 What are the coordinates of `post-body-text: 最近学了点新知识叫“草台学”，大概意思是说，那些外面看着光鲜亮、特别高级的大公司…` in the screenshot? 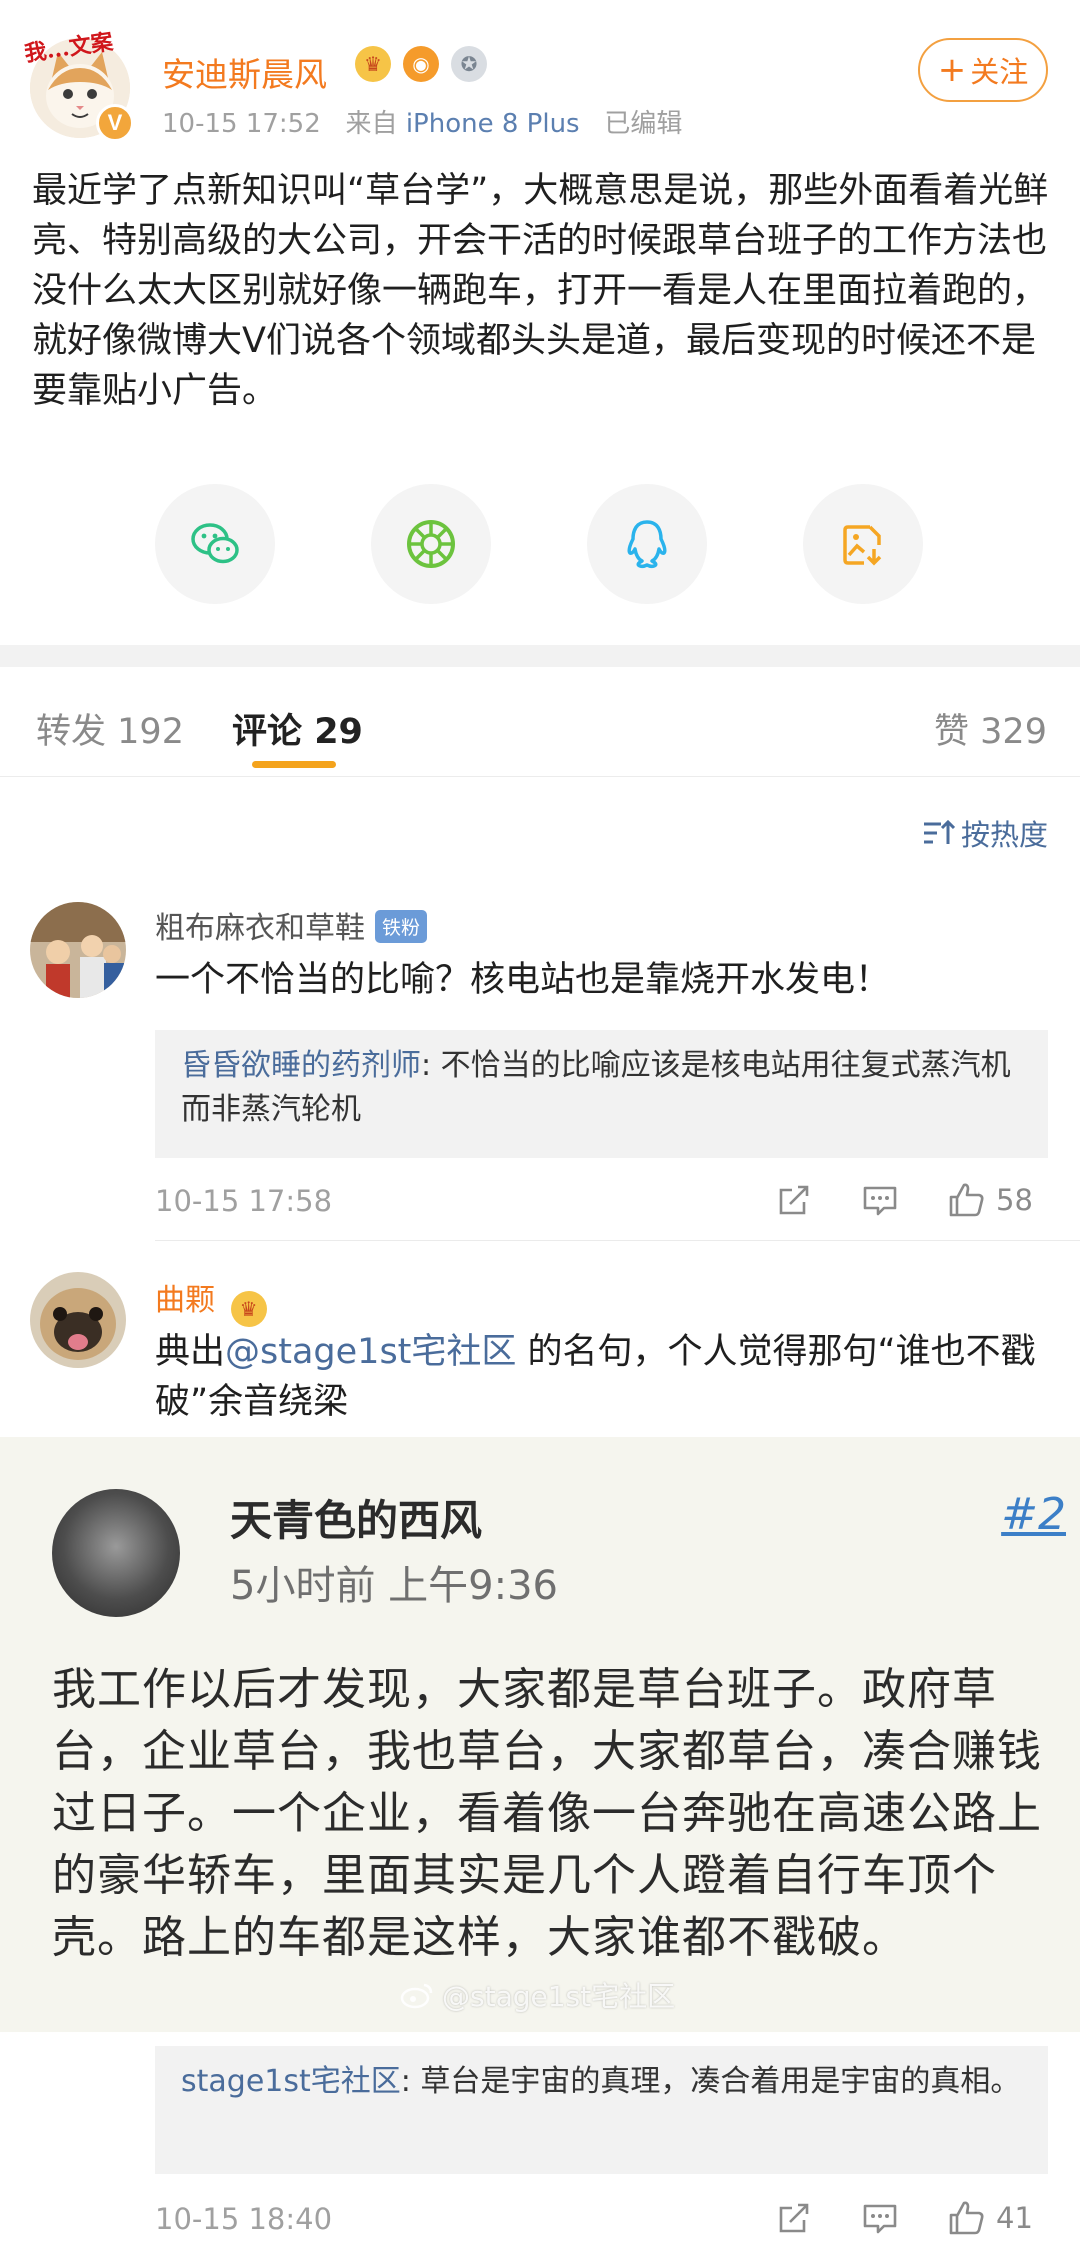 It's located at (540, 291).